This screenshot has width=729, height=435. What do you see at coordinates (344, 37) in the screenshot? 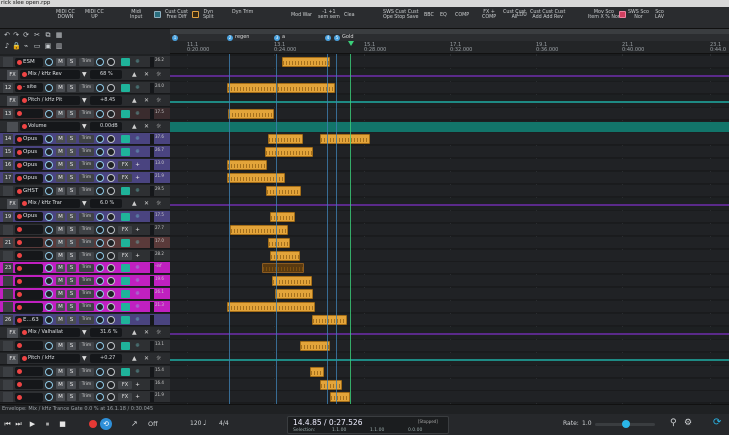
I see `marker-5: 5 Gold` at bounding box center [344, 37].